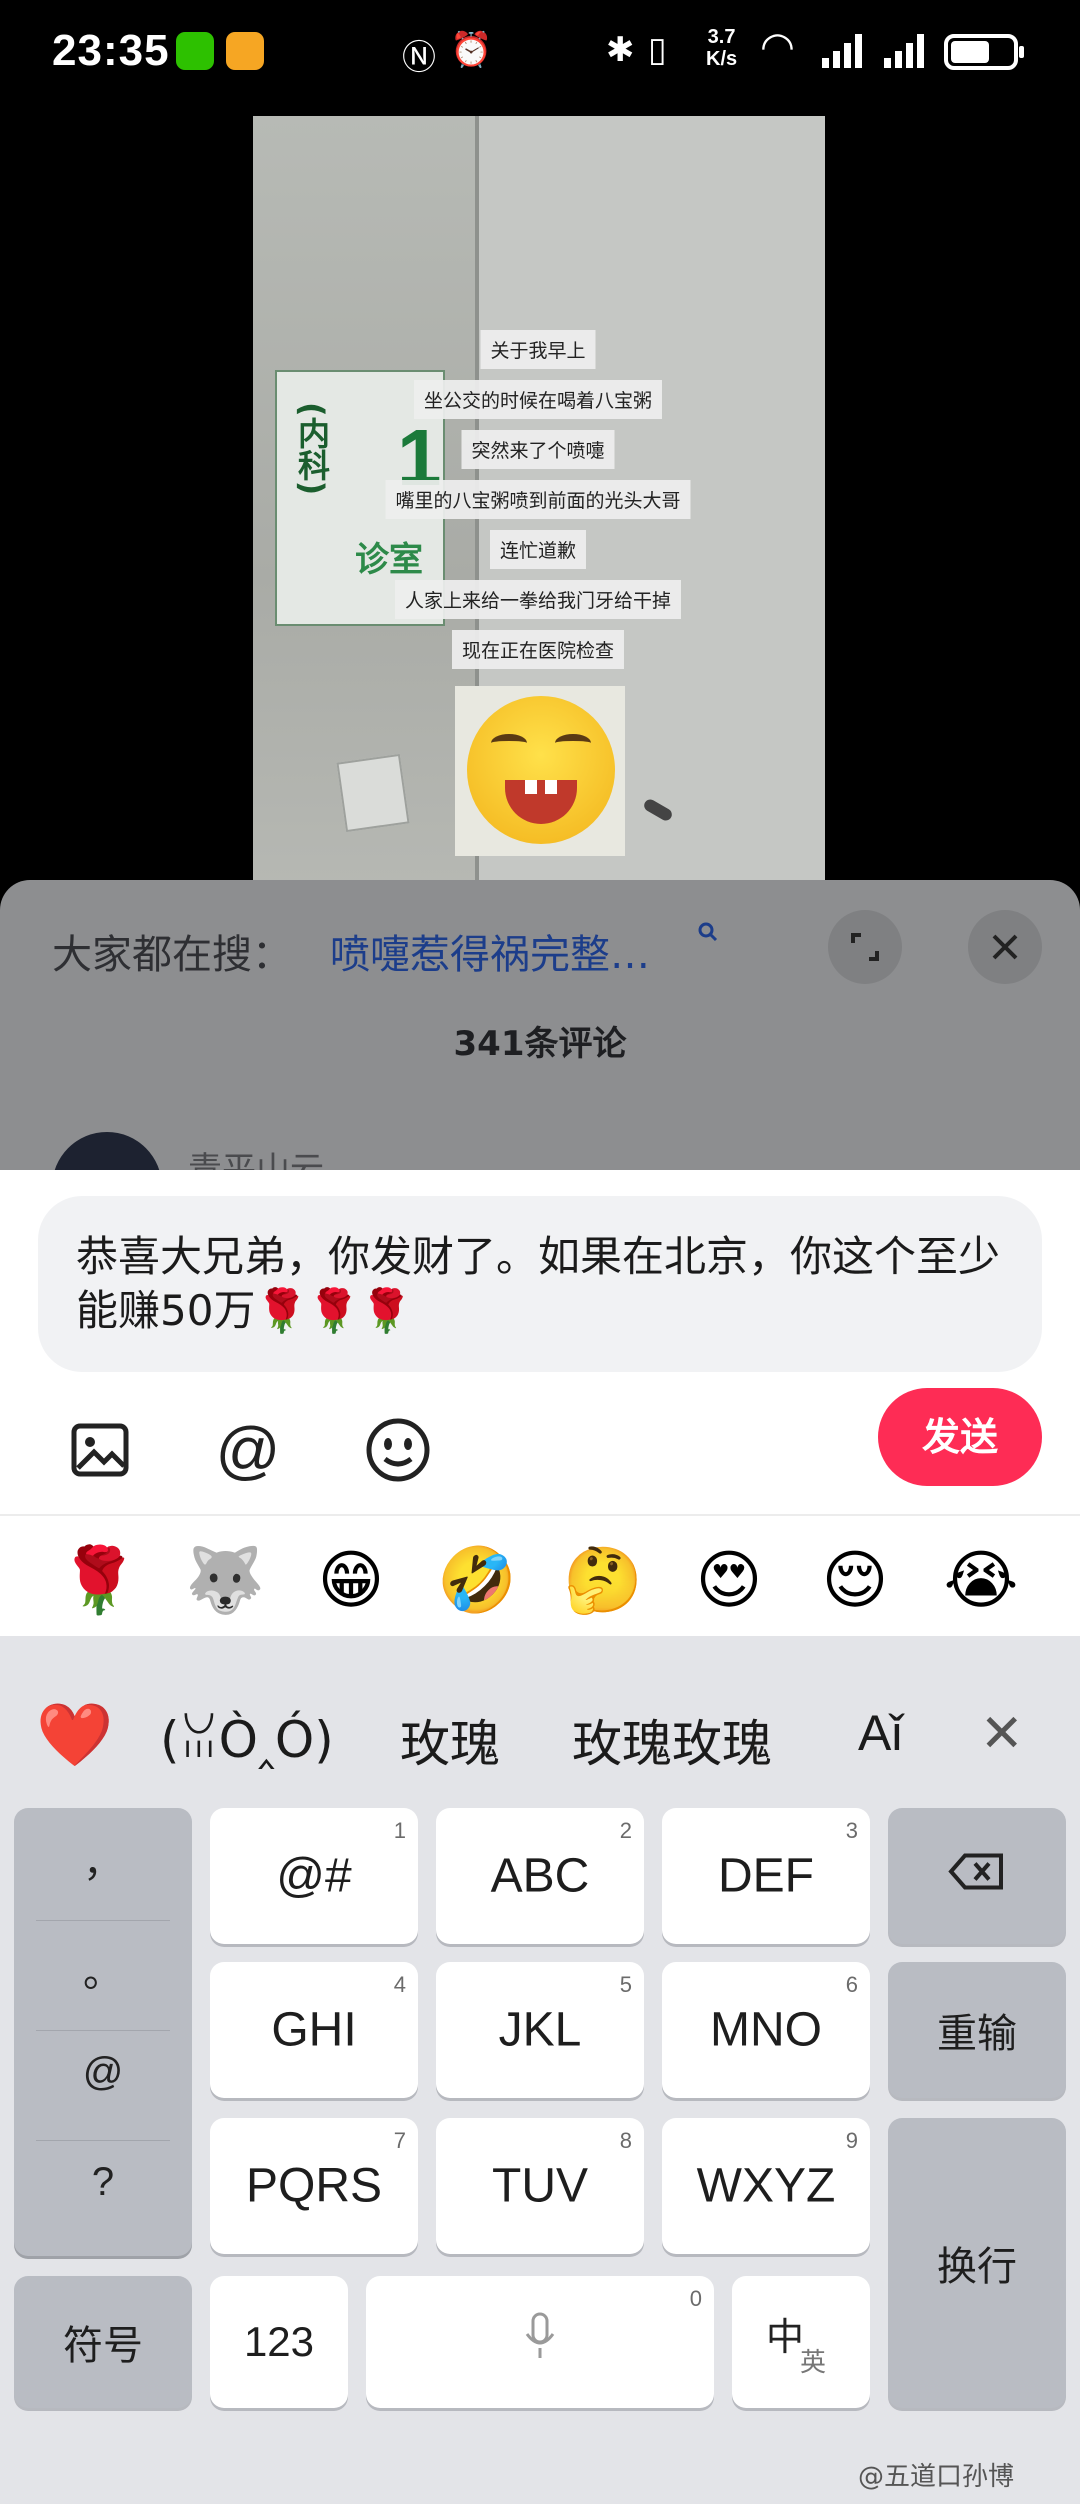  I want to click on expand-icon, so click(865, 947).